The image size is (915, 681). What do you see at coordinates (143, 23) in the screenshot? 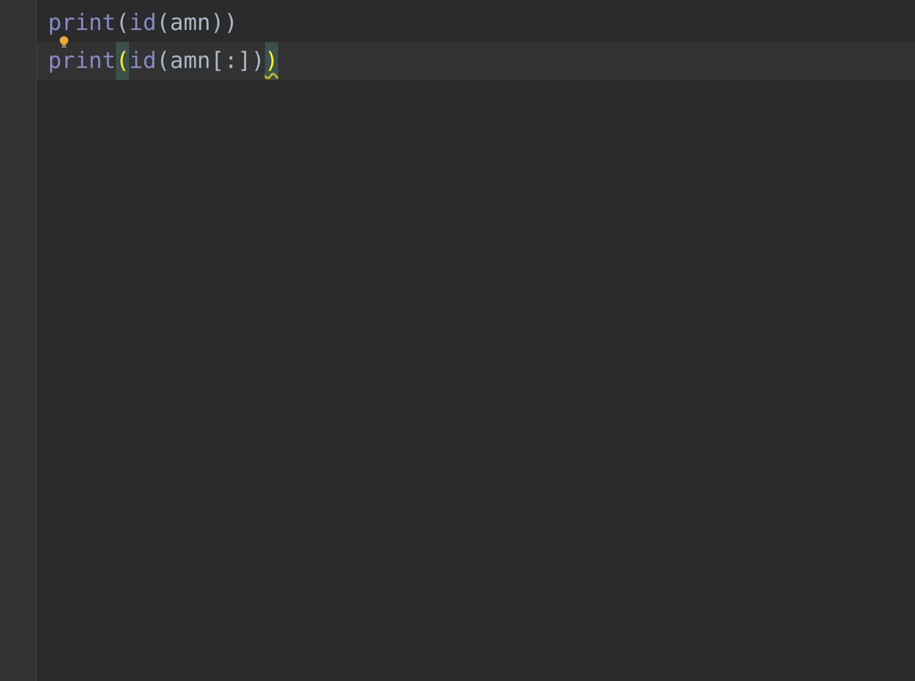
I see `code-line: print(id(amn))` at bounding box center [143, 23].